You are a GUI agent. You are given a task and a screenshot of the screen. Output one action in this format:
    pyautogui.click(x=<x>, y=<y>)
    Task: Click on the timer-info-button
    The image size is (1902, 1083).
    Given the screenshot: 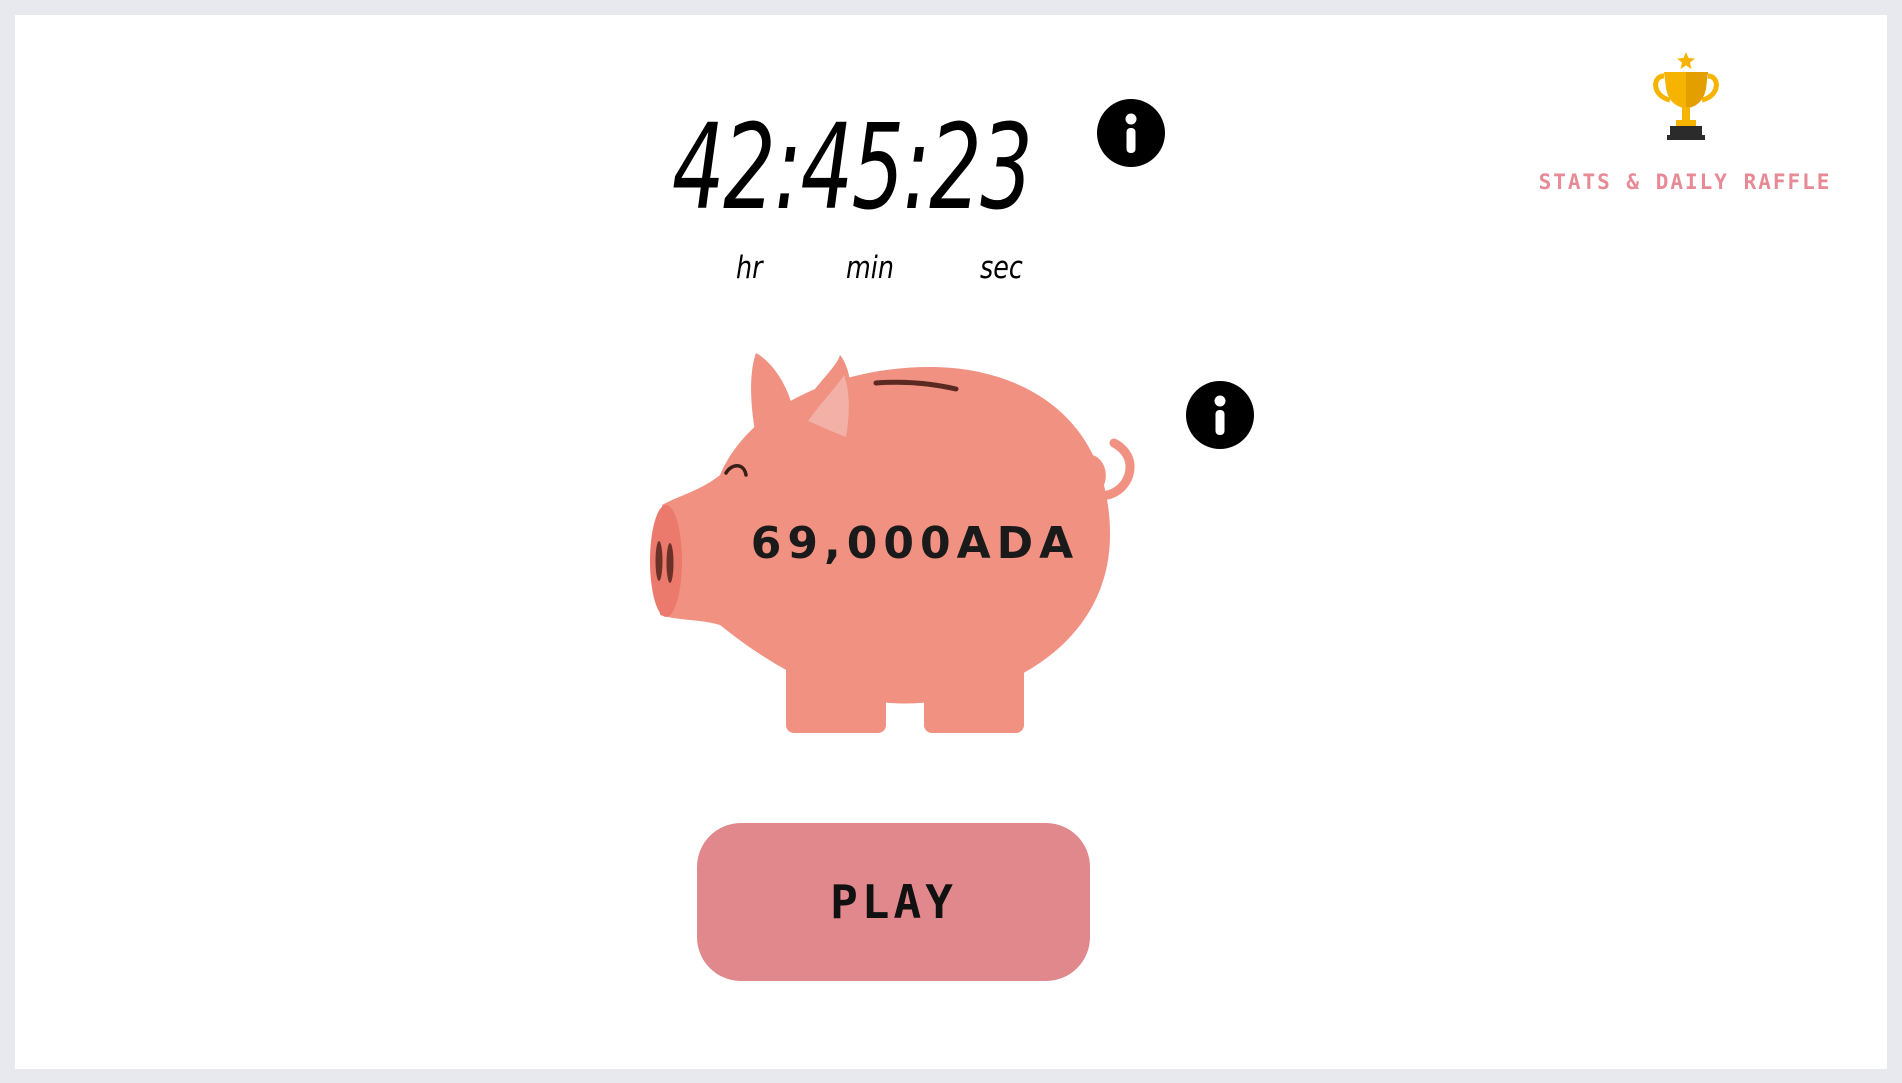 What is the action you would take?
    pyautogui.click(x=1131, y=133)
    